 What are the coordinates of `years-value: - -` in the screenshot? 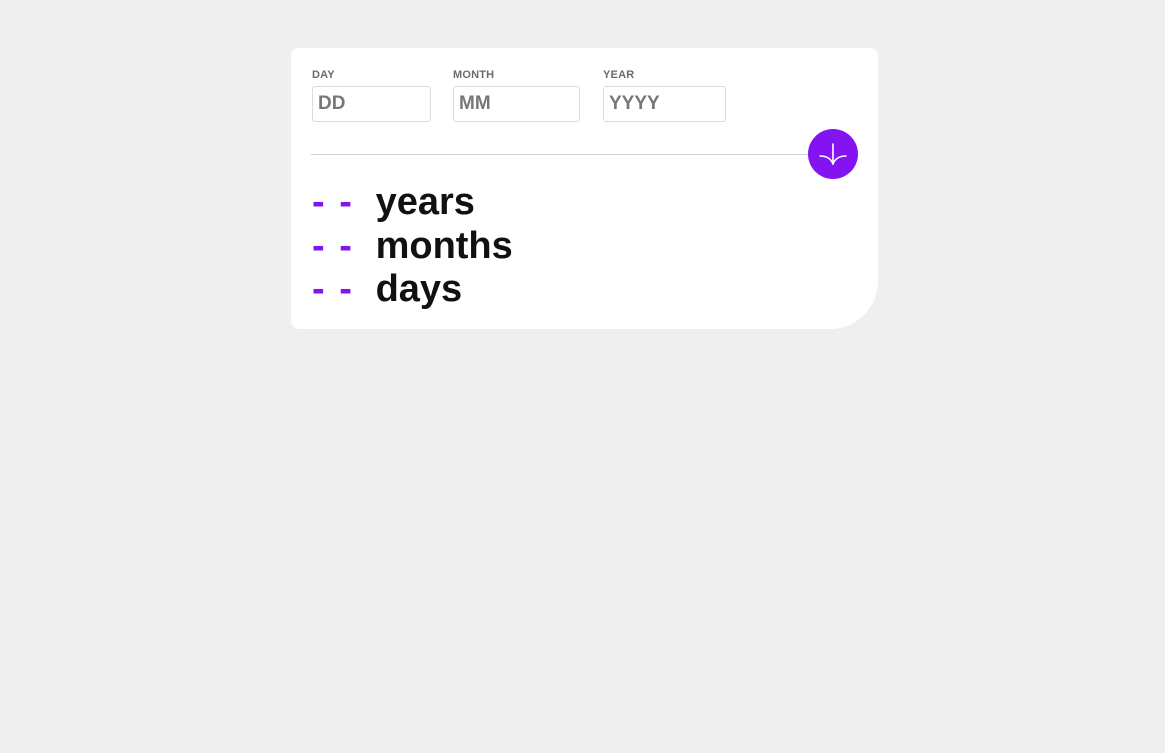 It's located at (333, 202).